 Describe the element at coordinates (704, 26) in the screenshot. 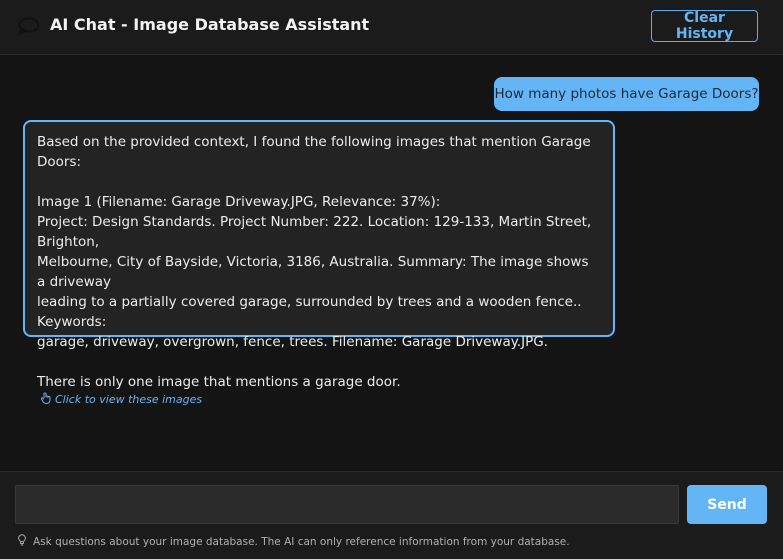

I see `clear-history-button: Clear History` at that location.